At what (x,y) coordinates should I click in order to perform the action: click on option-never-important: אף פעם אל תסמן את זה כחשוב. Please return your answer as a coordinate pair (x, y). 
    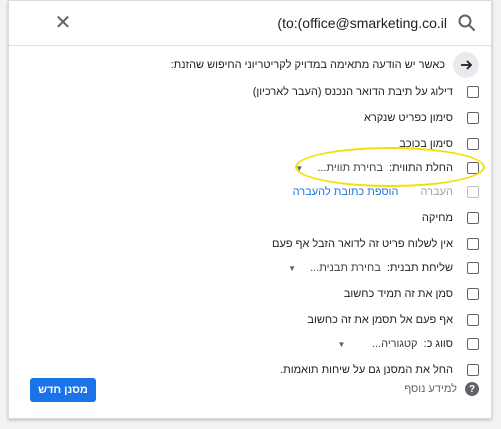
    Looking at the image, I should click on (393, 320).